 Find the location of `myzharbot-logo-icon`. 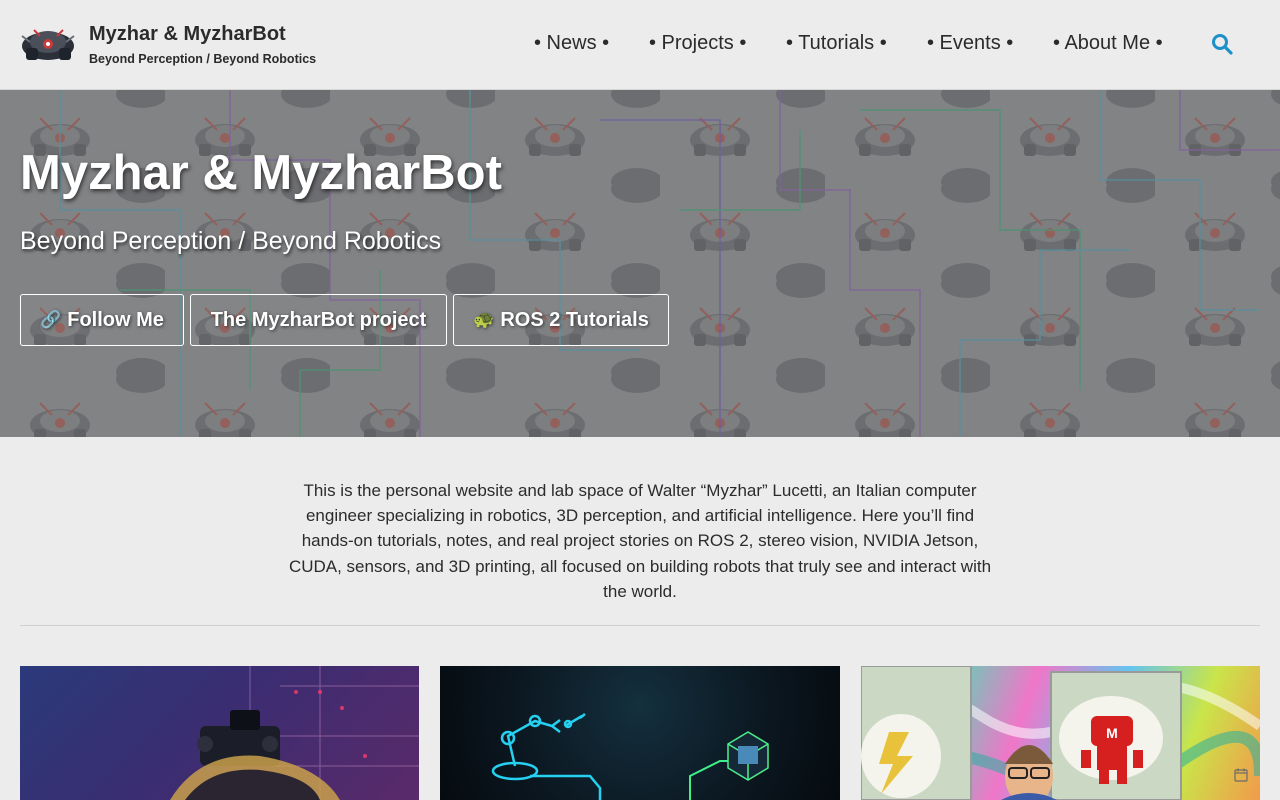

myzharbot-logo-icon is located at coordinates (48, 43).